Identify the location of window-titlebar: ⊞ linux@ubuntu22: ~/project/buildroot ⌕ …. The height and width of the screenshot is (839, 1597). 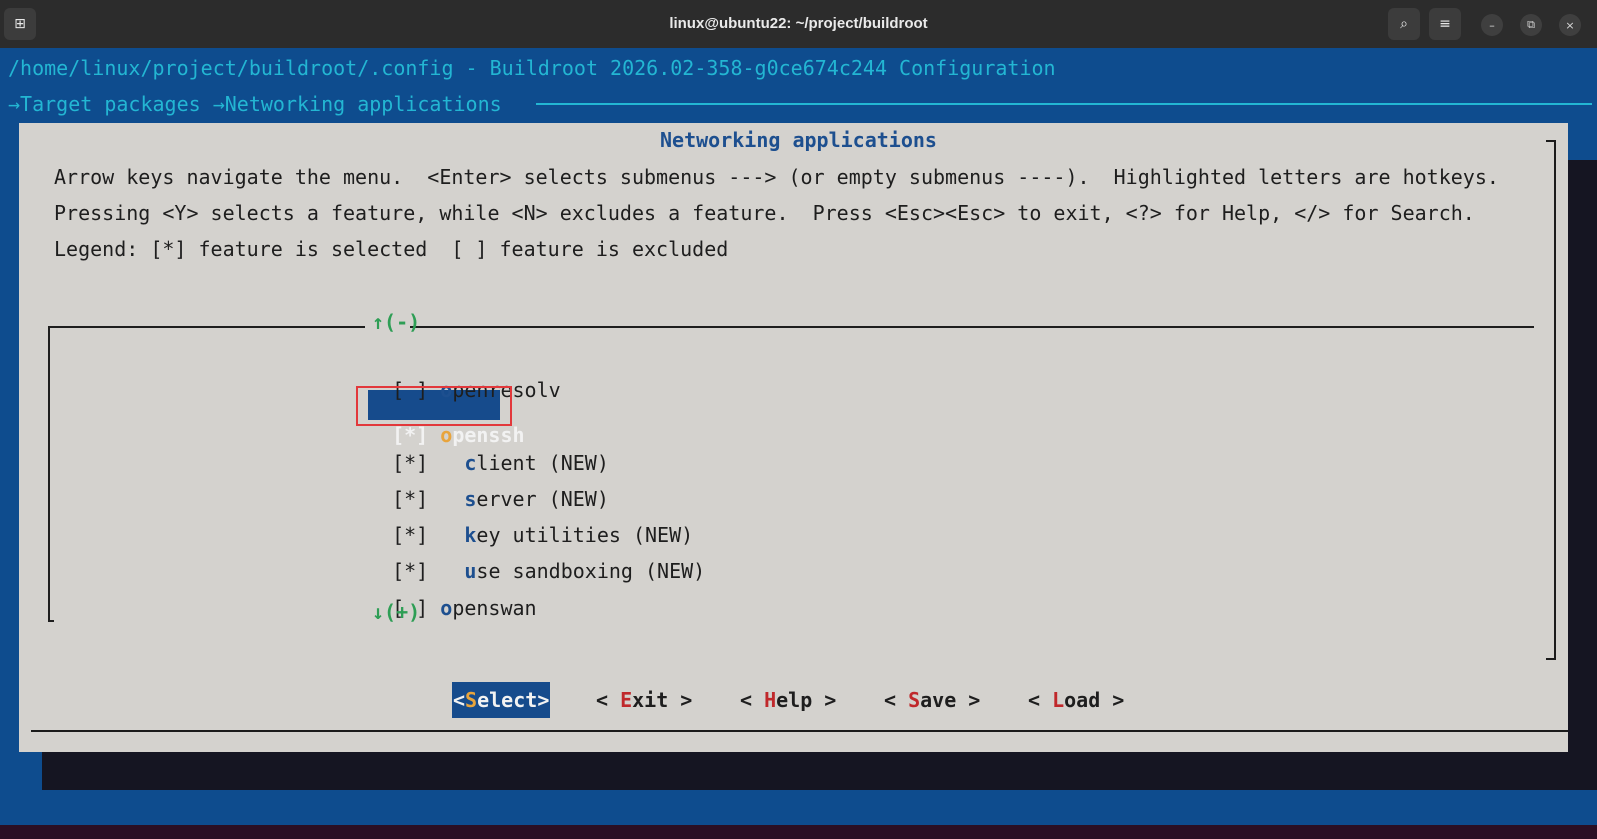
(798, 24).